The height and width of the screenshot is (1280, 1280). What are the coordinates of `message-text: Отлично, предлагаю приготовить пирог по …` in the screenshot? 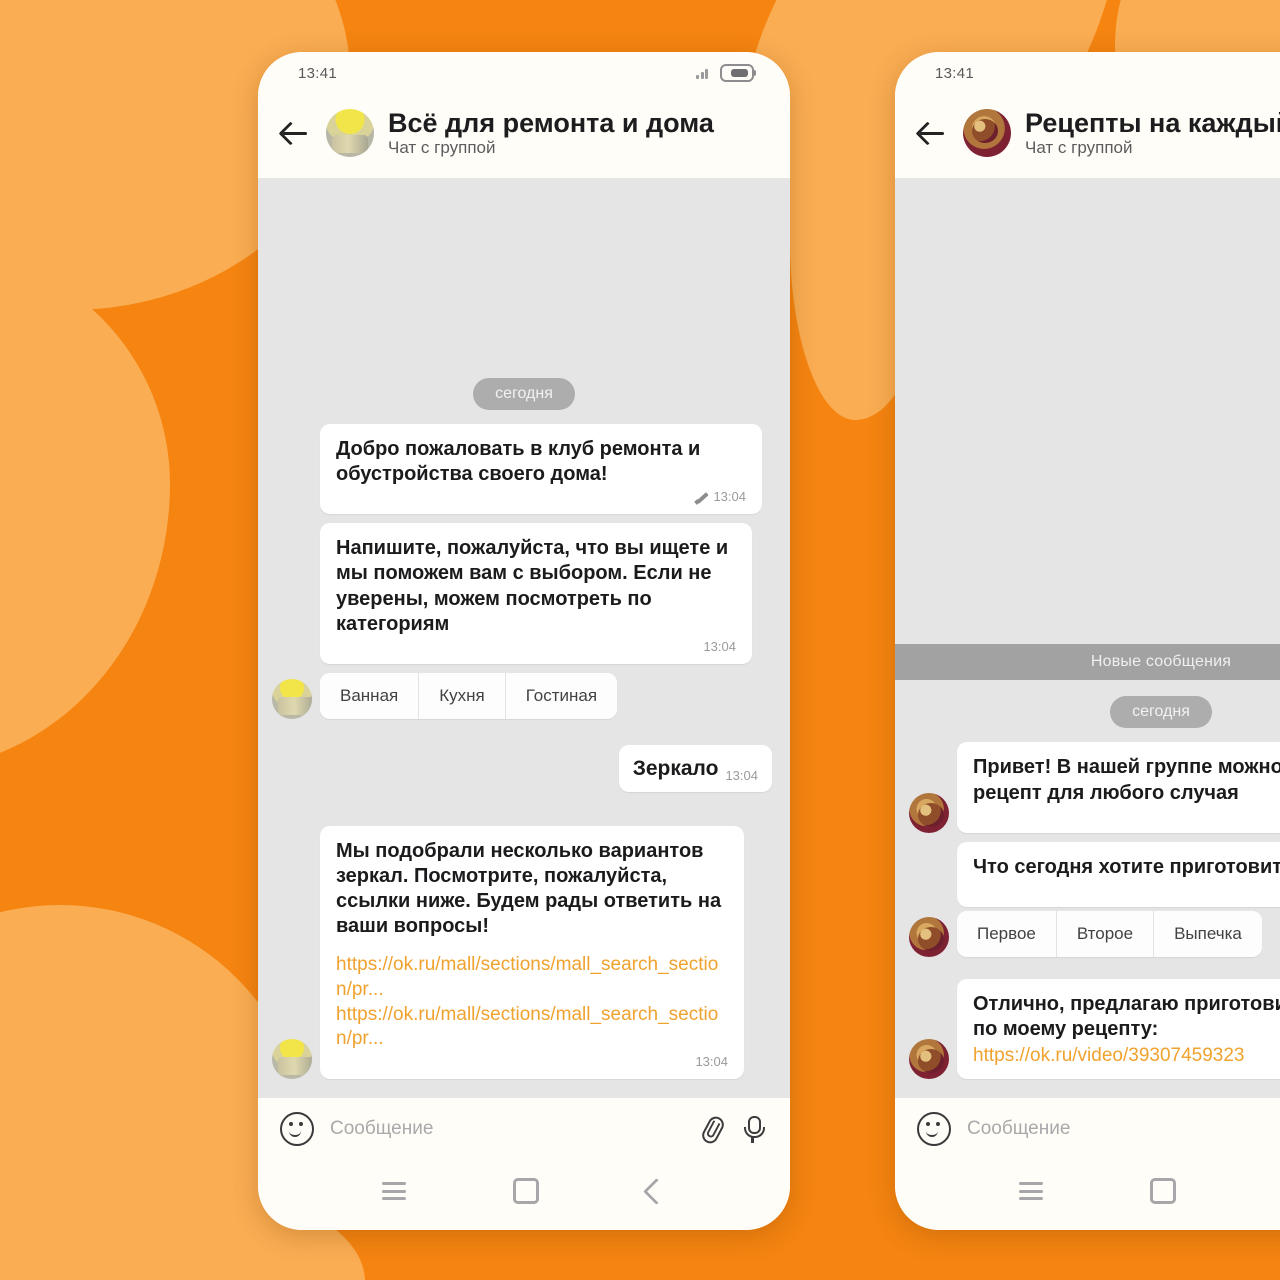 It's located at (1126, 1016).